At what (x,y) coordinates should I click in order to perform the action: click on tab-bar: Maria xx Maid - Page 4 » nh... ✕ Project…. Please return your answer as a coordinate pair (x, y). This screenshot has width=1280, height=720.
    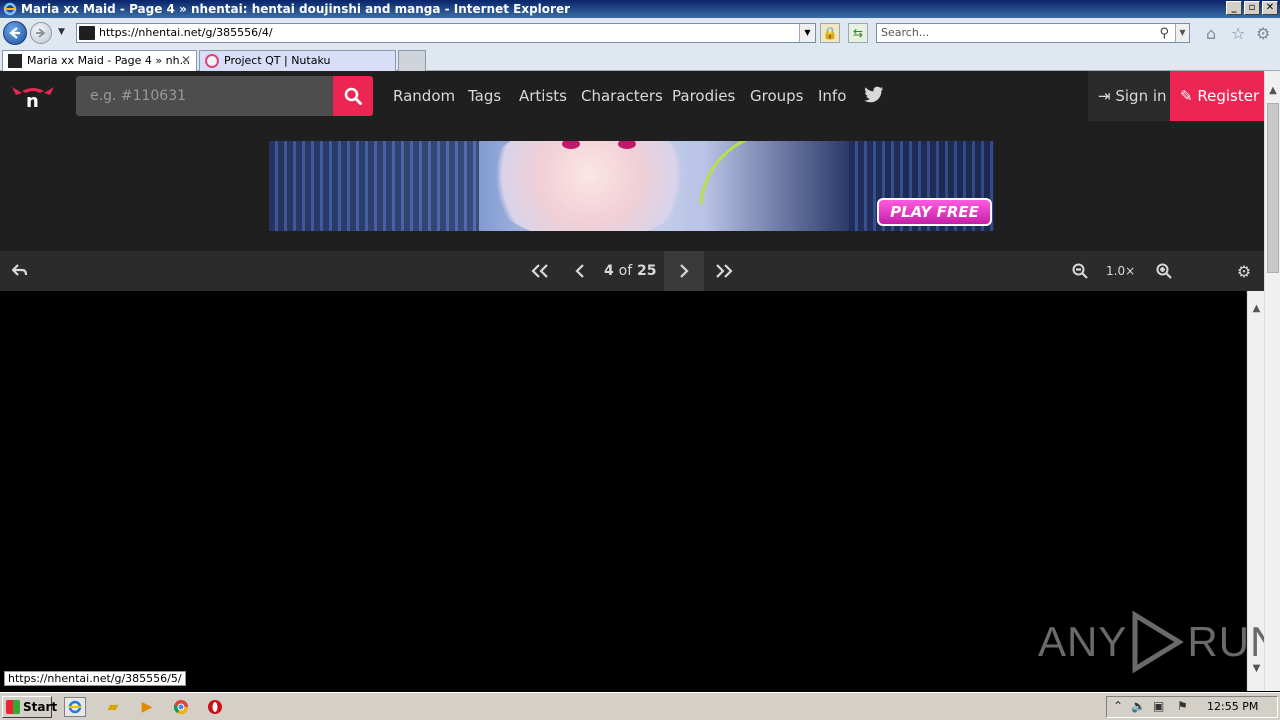
    Looking at the image, I should click on (640, 59).